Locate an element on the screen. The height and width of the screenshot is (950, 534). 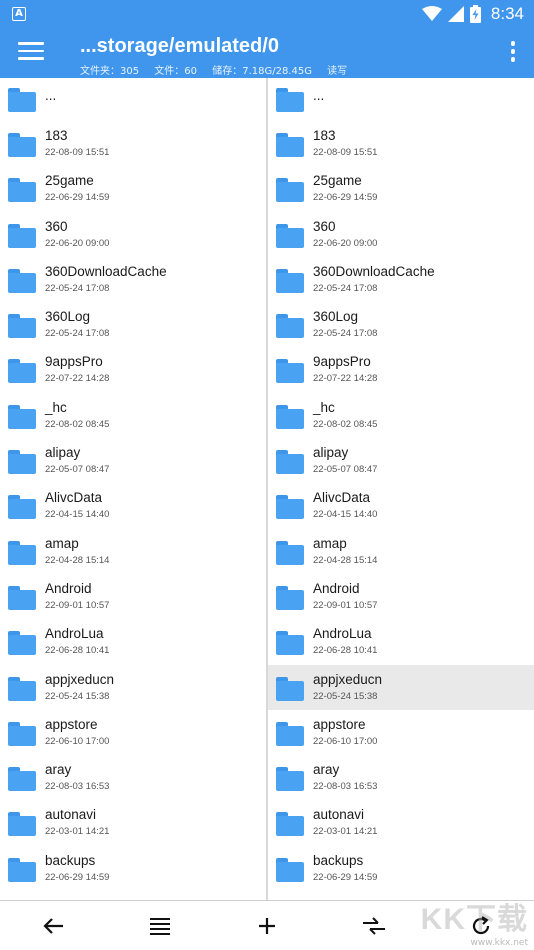
menu-icon is located at coordinates (31, 53).